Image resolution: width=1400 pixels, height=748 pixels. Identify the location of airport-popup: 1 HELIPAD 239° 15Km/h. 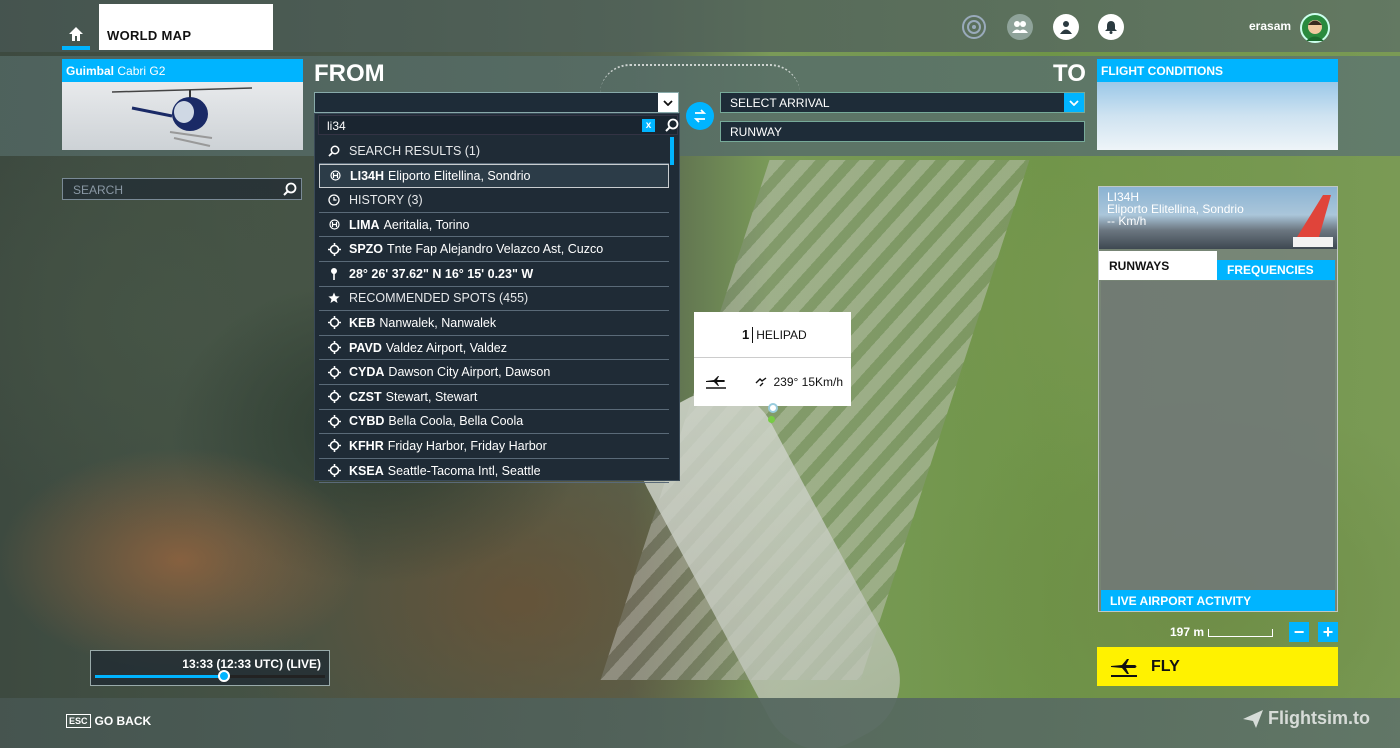
(772, 359).